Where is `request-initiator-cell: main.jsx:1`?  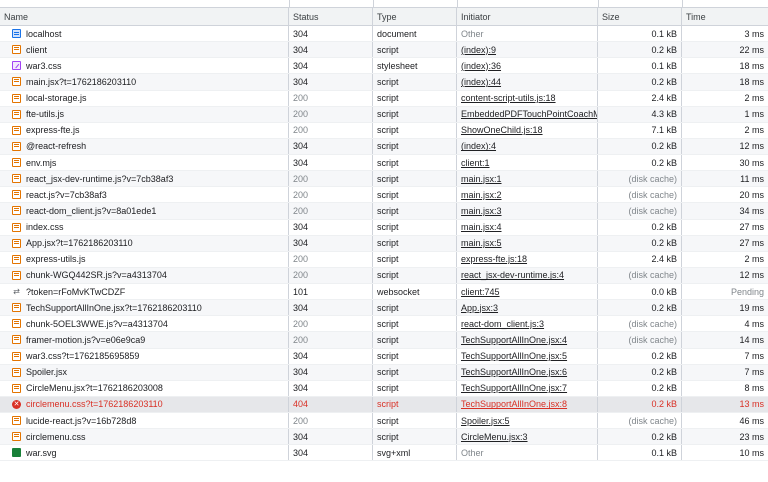
request-initiator-cell: main.jsx:1 is located at coordinates (527, 179).